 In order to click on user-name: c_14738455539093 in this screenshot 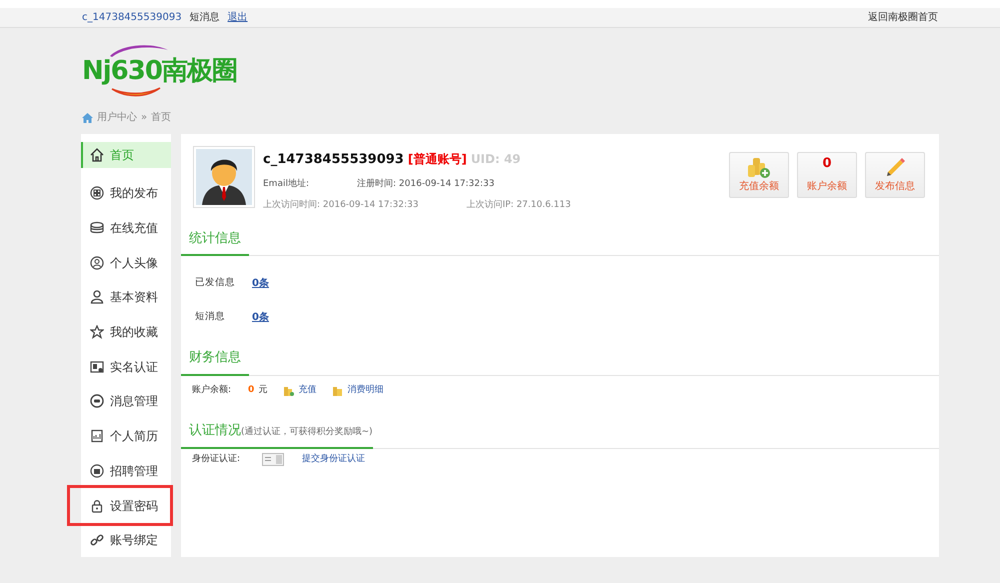, I will do `click(333, 160)`.